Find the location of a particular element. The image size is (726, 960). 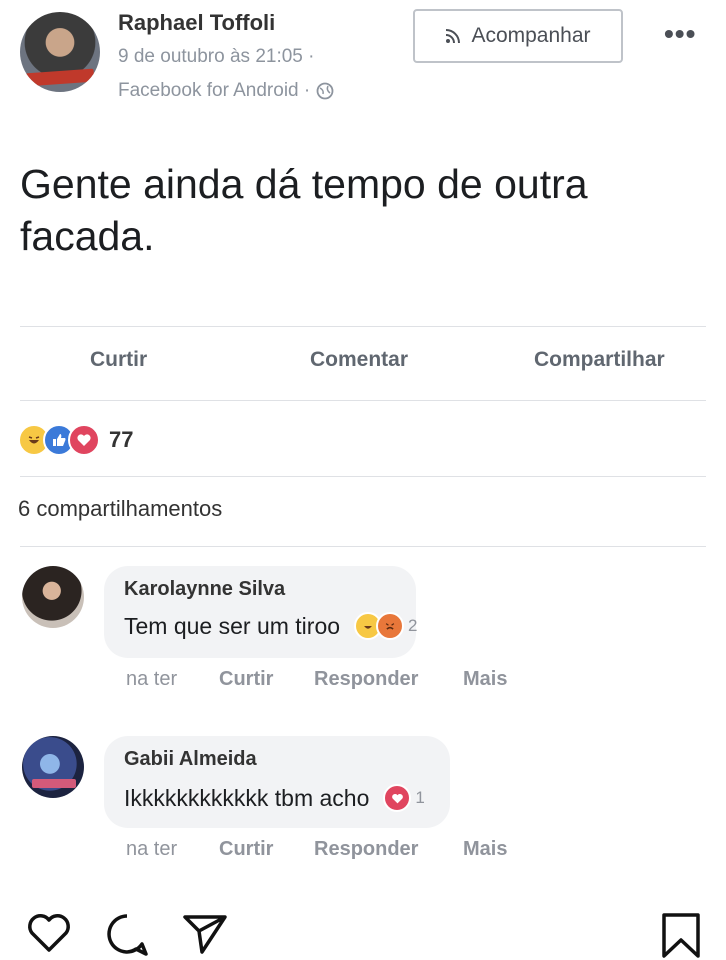

comment-text-content: Tem que ser um tiroo is located at coordinates (232, 625).